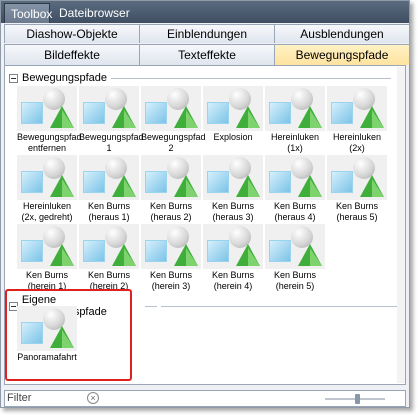 The image size is (420, 415). Describe the element at coordinates (94, 13) in the screenshot. I see `tab-dateibrowser: Dateibrowser` at that location.